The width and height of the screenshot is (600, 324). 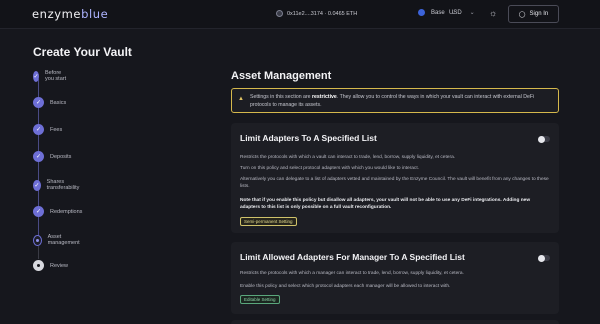 What do you see at coordinates (260, 299) in the screenshot?
I see `editable-setting-badge: Editable Setting` at bounding box center [260, 299].